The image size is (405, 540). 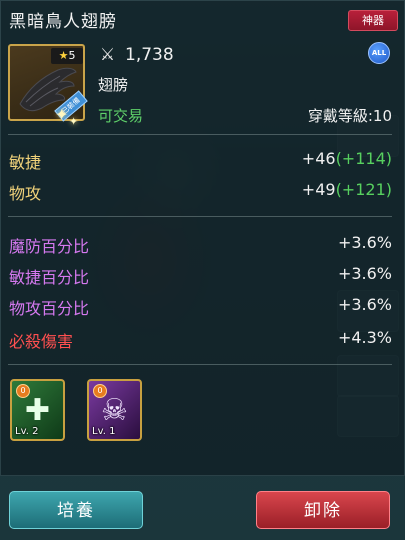 What do you see at coordinates (373, 20) in the screenshot?
I see `grade-badge: 神器` at bounding box center [373, 20].